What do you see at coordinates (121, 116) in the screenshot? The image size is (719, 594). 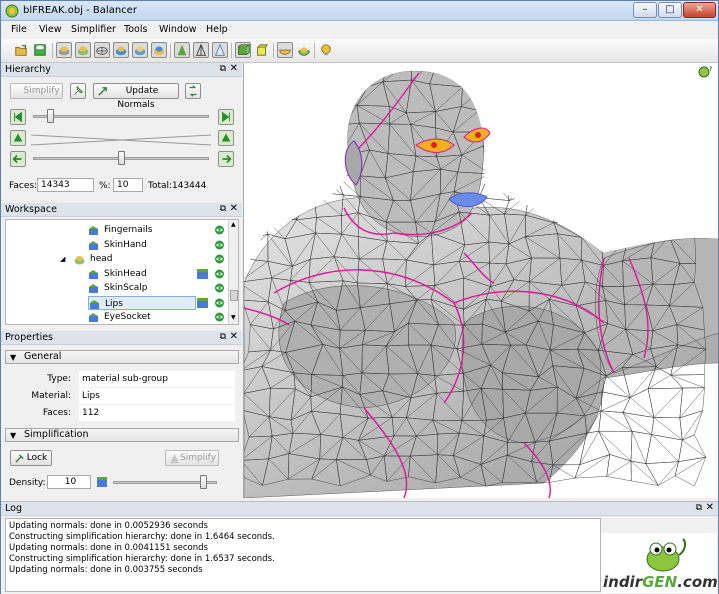 I see `hierarchy-slider-track` at bounding box center [121, 116].